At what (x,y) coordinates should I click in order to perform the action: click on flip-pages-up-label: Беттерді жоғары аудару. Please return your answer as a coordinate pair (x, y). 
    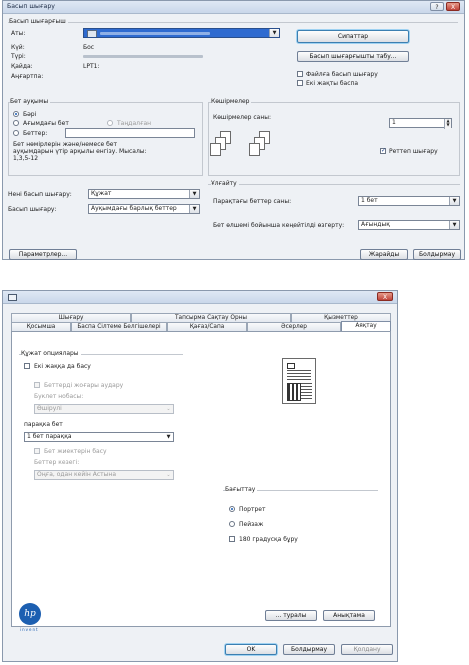
    Looking at the image, I should click on (84, 385).